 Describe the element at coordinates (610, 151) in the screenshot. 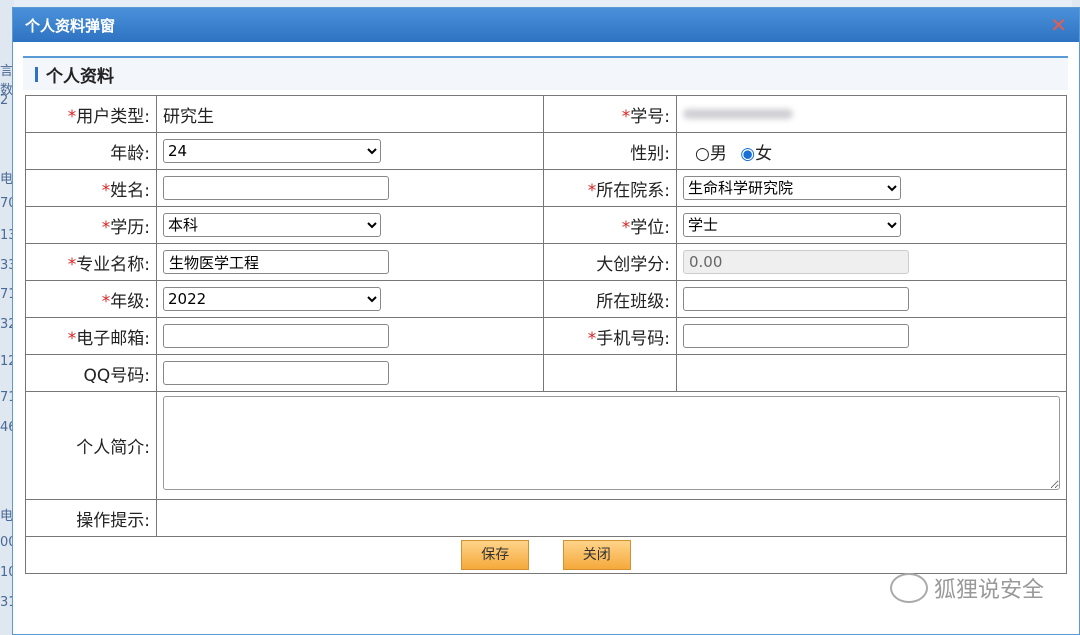

I see `label-gender: 性别:` at that location.